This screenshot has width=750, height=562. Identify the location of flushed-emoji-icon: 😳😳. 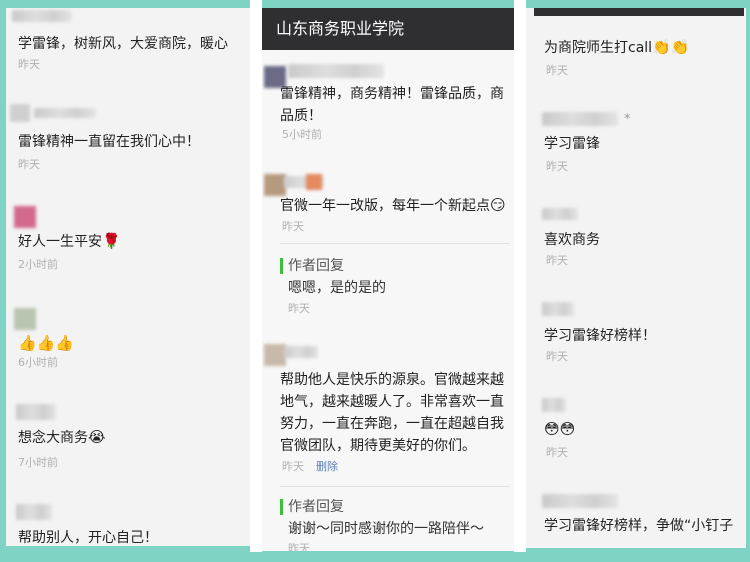
(560, 429).